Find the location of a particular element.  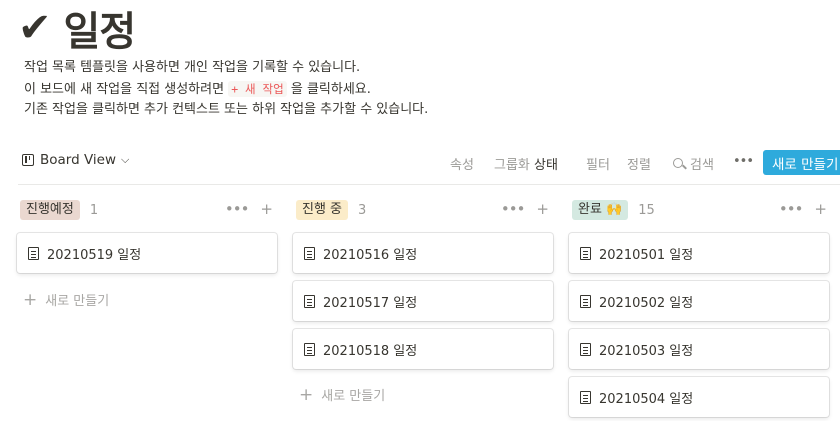

card-title: 20210519 일정 is located at coordinates (94, 255).